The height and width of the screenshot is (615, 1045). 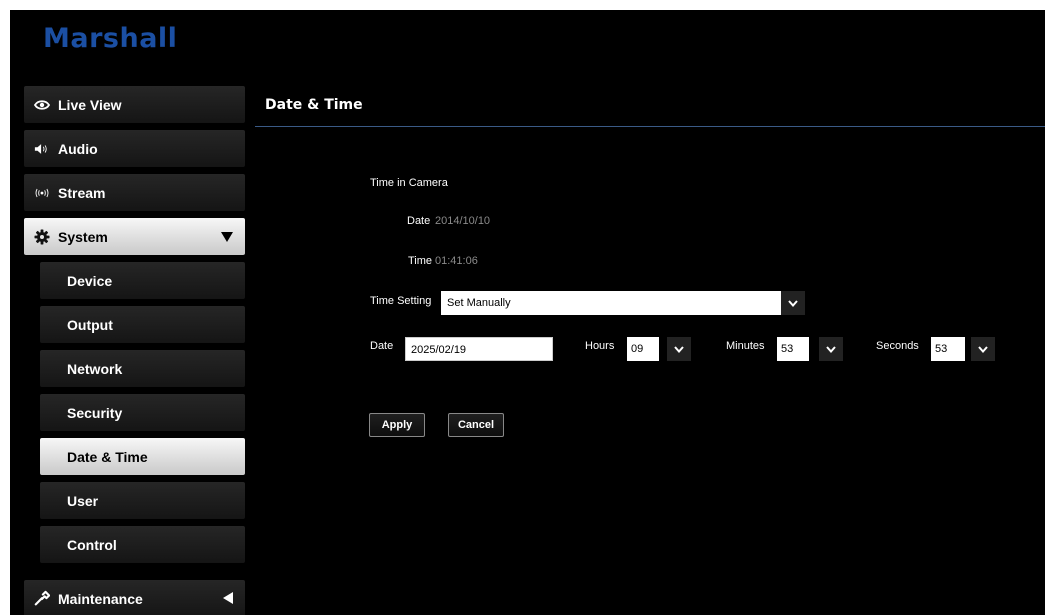 What do you see at coordinates (142, 324) in the screenshot?
I see `sidebar-item-output: Output` at bounding box center [142, 324].